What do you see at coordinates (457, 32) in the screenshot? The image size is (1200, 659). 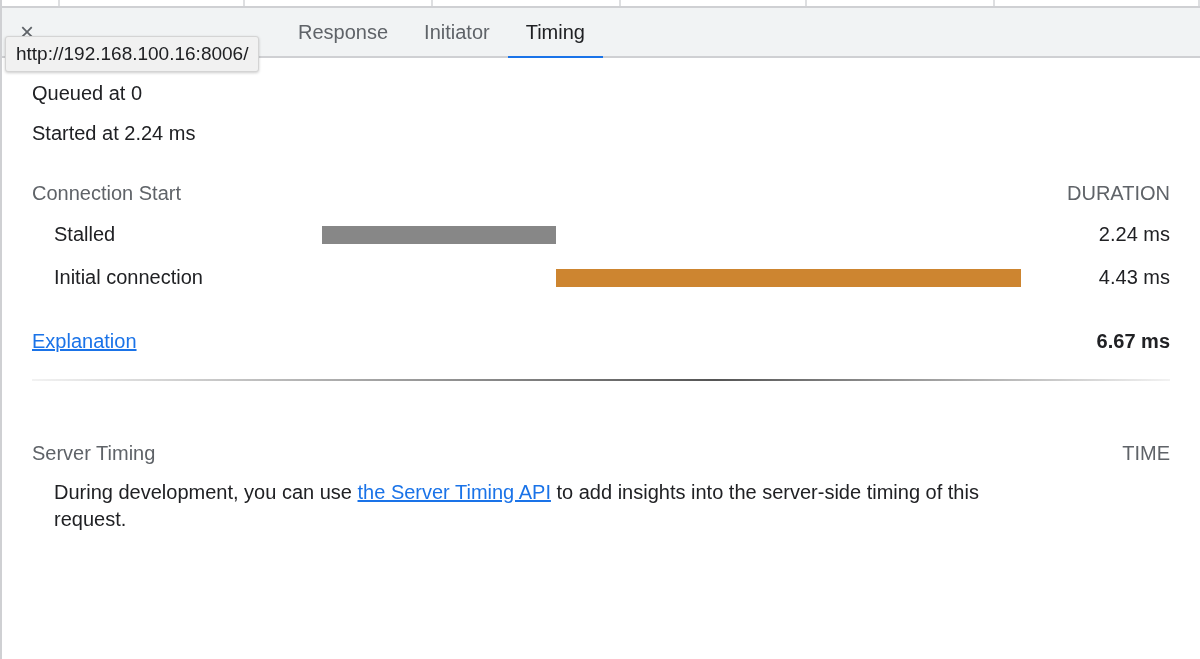 I see `tab: Initiator` at bounding box center [457, 32].